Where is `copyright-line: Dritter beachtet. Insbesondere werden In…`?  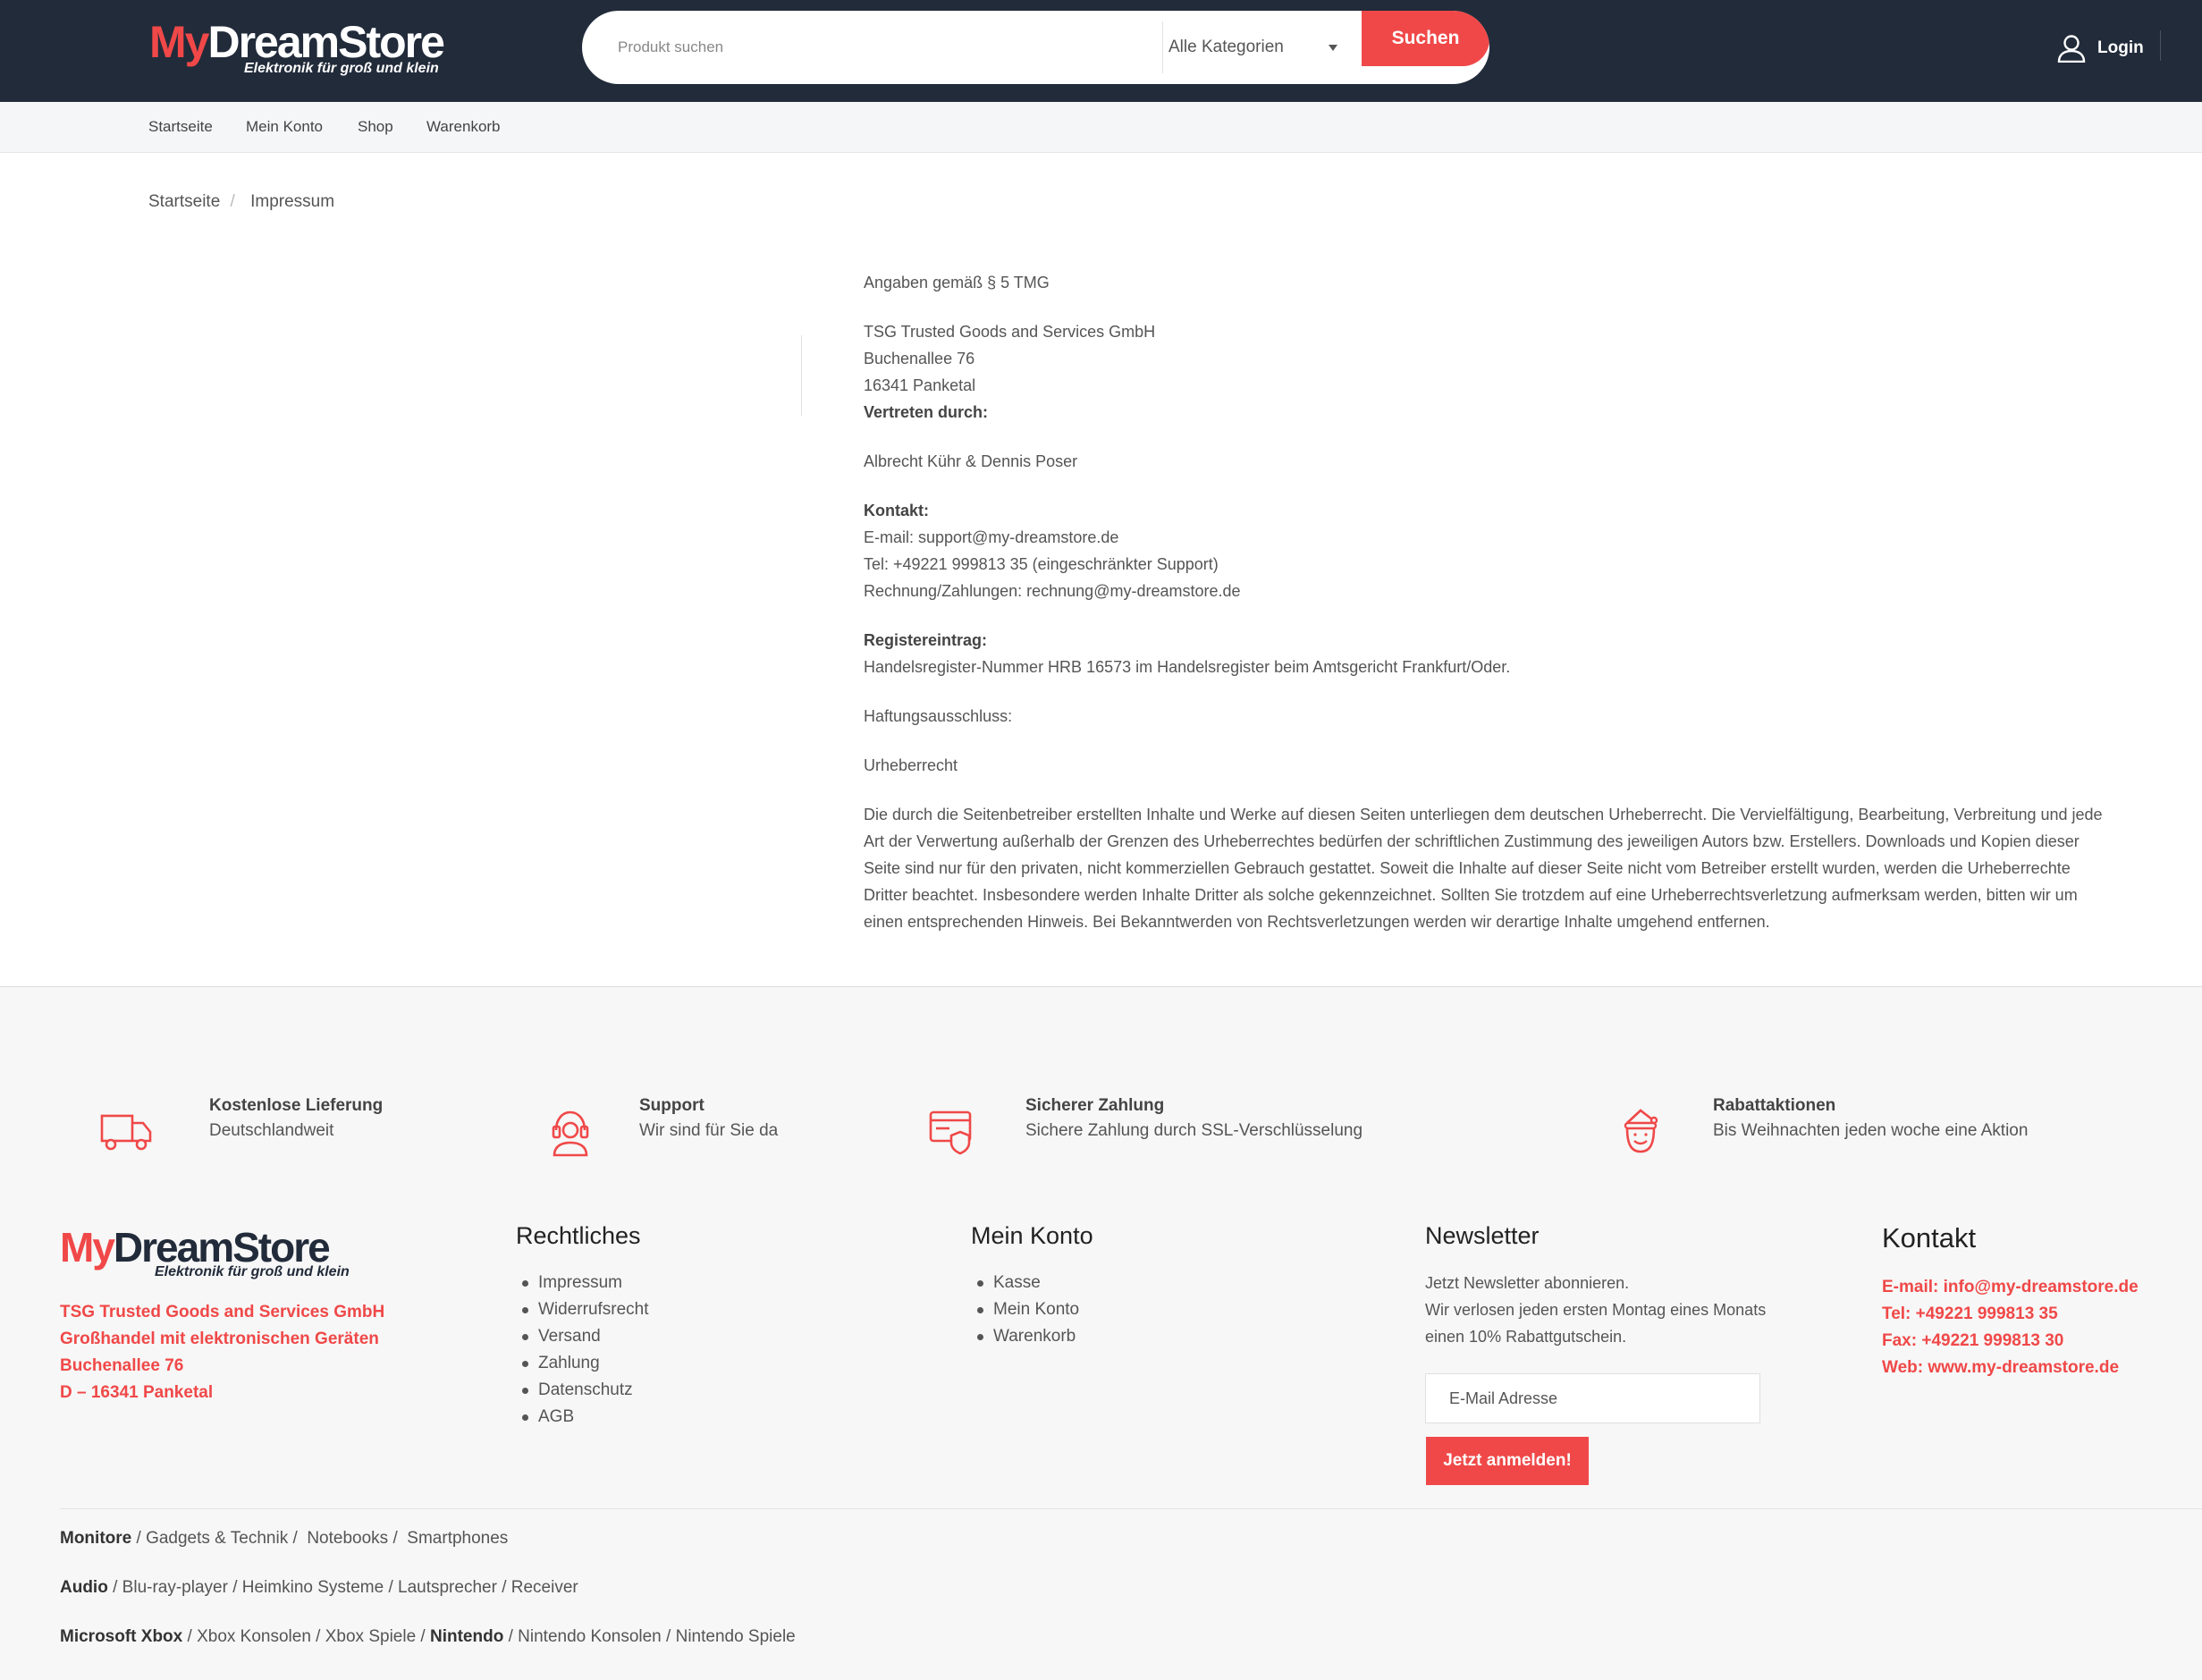
copyright-line: Dritter beachtet. Insbesondere werden In… is located at coordinates (1471, 895).